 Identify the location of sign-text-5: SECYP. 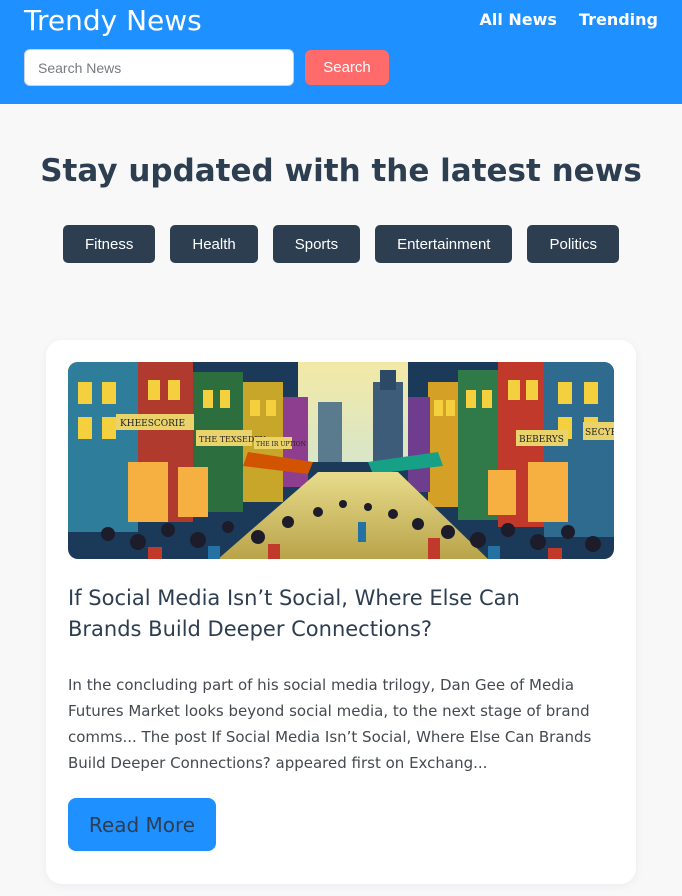
(599, 433).